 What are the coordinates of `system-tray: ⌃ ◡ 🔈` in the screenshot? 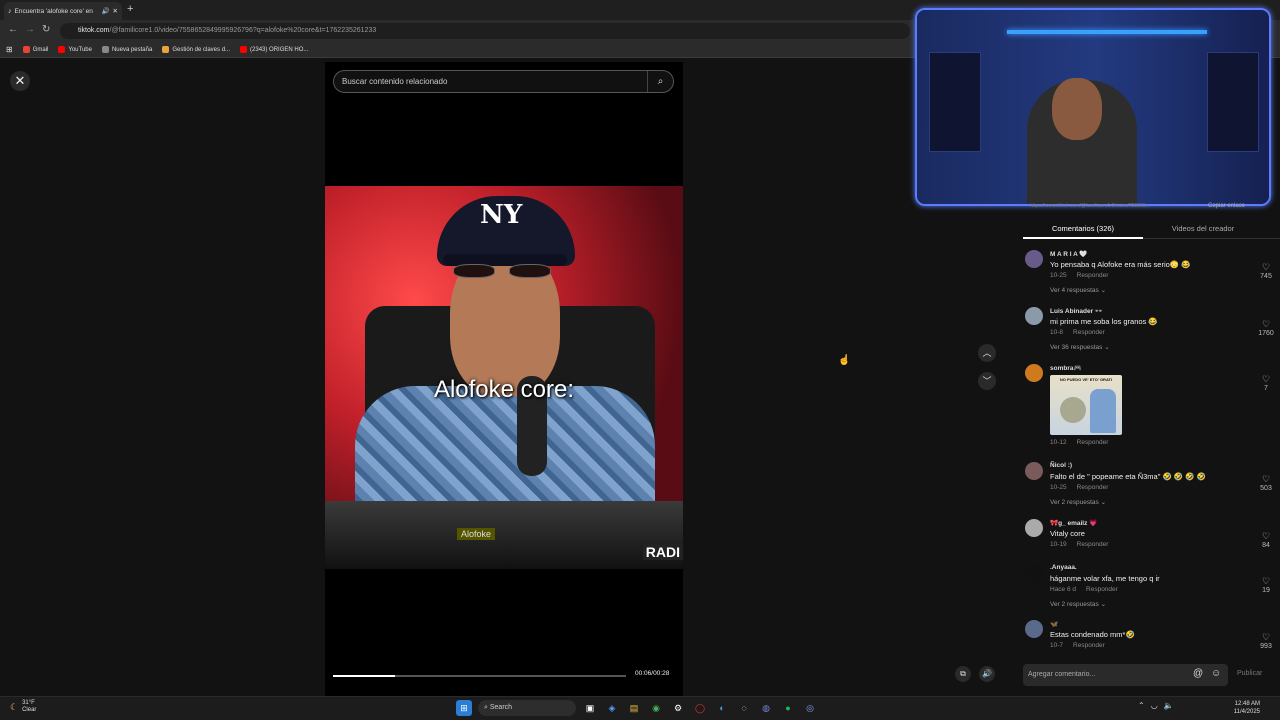 It's located at (1156, 705).